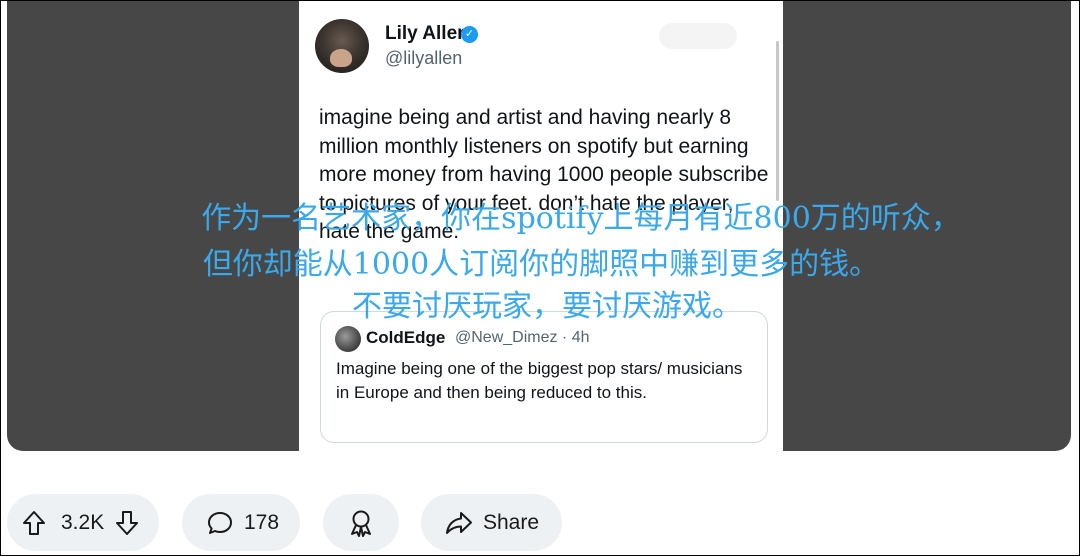 The image size is (1080, 556). Describe the element at coordinates (424, 58) in the screenshot. I see `author-handle: @lilyallen` at that location.